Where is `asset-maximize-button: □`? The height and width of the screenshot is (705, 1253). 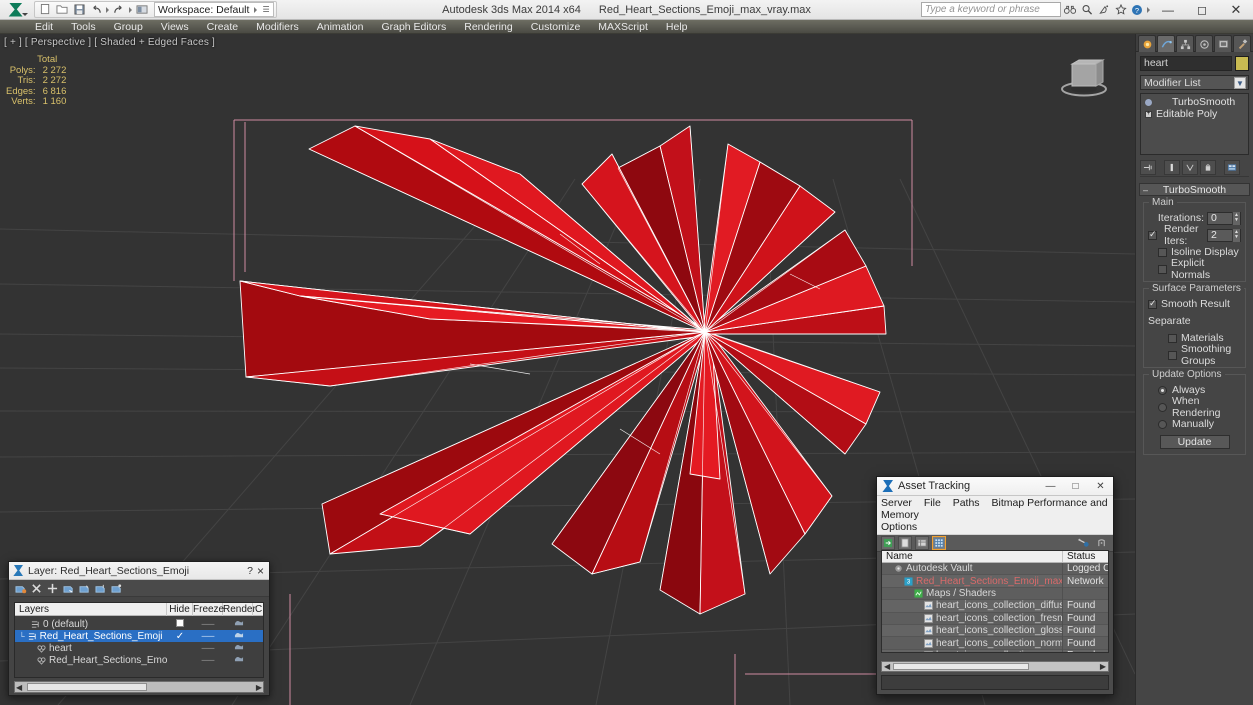
asset-maximize-button: □ is located at coordinates (1075, 486).